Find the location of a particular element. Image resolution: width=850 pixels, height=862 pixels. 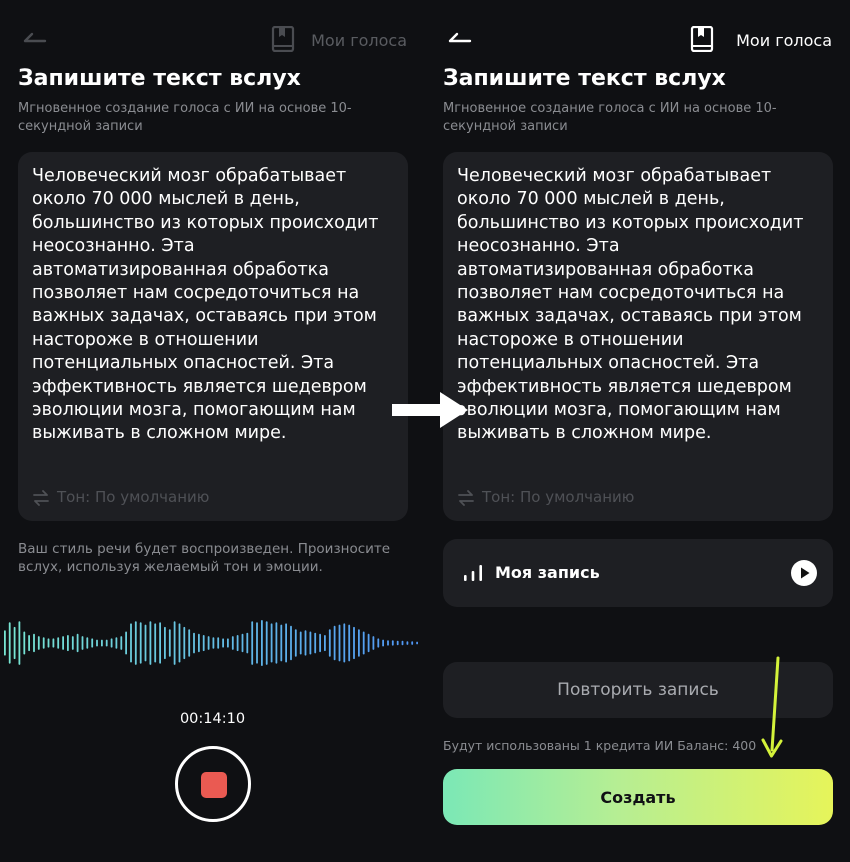

my-recording-card: Моя запись is located at coordinates (638, 573).